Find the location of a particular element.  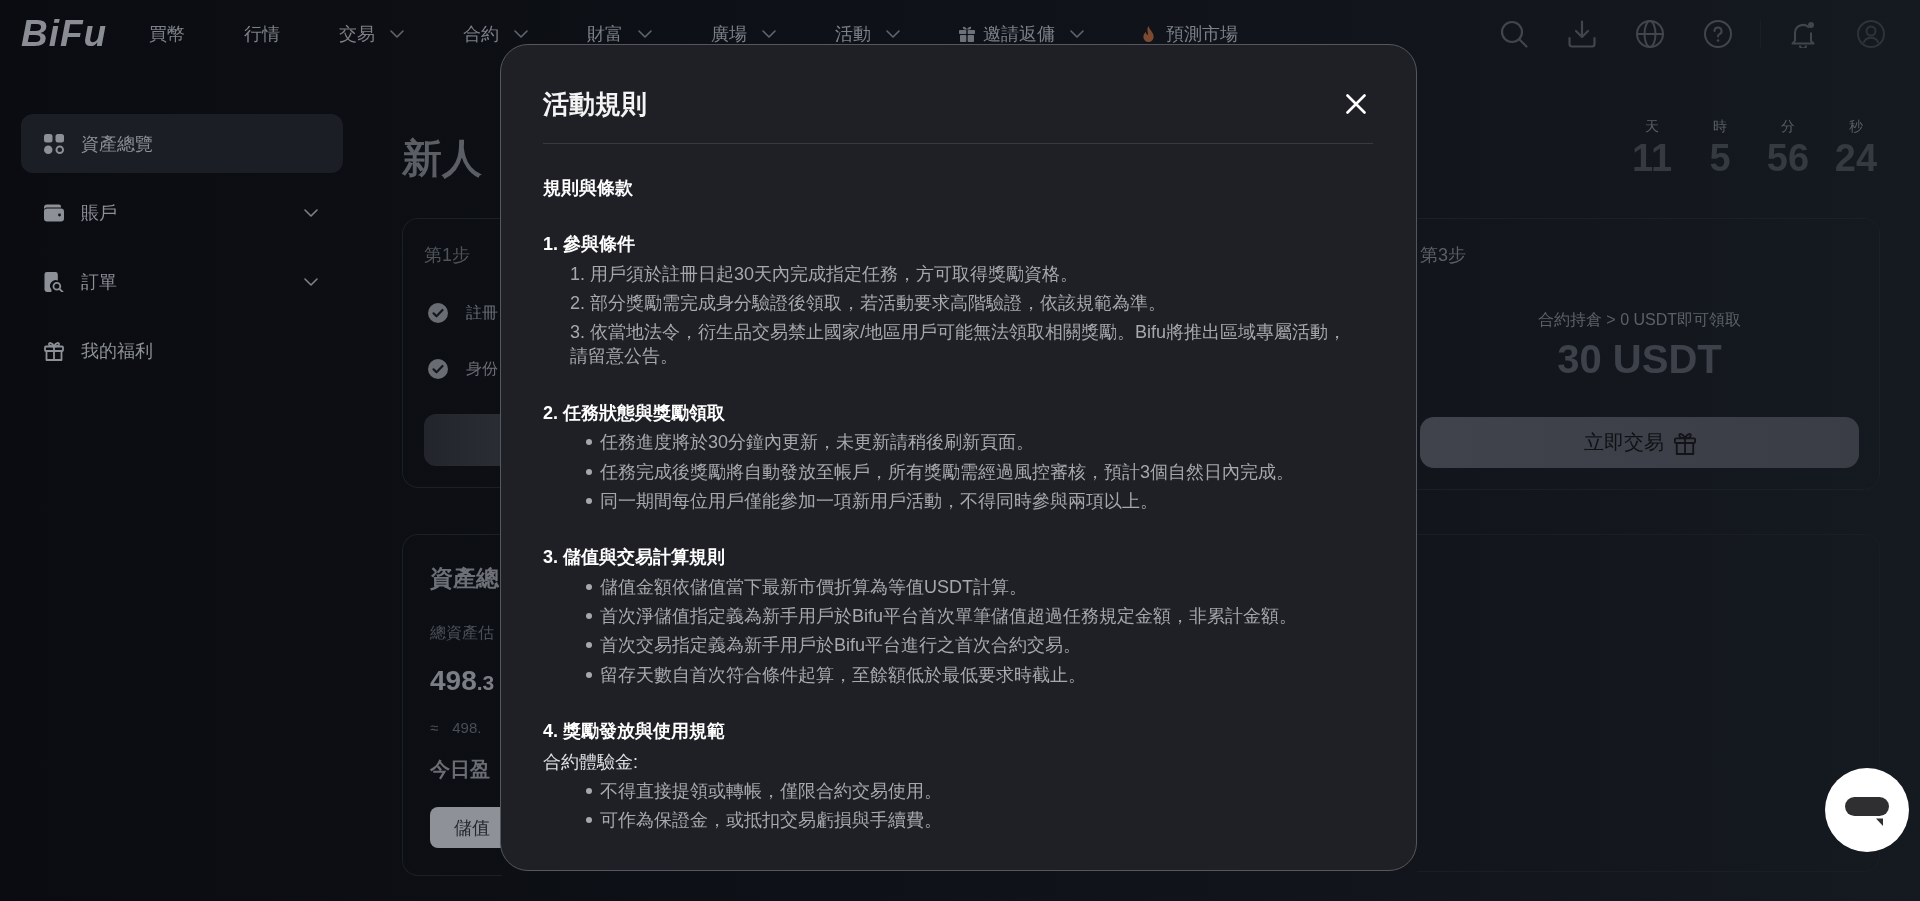

rule-item: 不得直接提領或轉帳，僅限合約交易使用。 is located at coordinates (771, 791).